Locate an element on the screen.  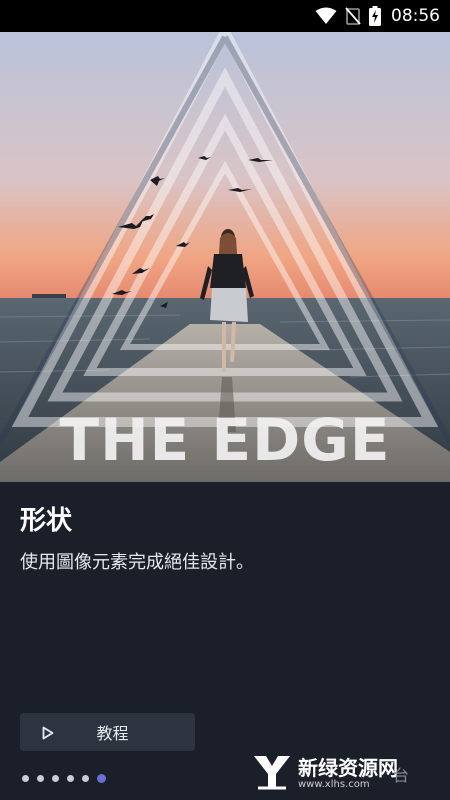
watermark-text: 新绿资源网 is located at coordinates (348, 768).